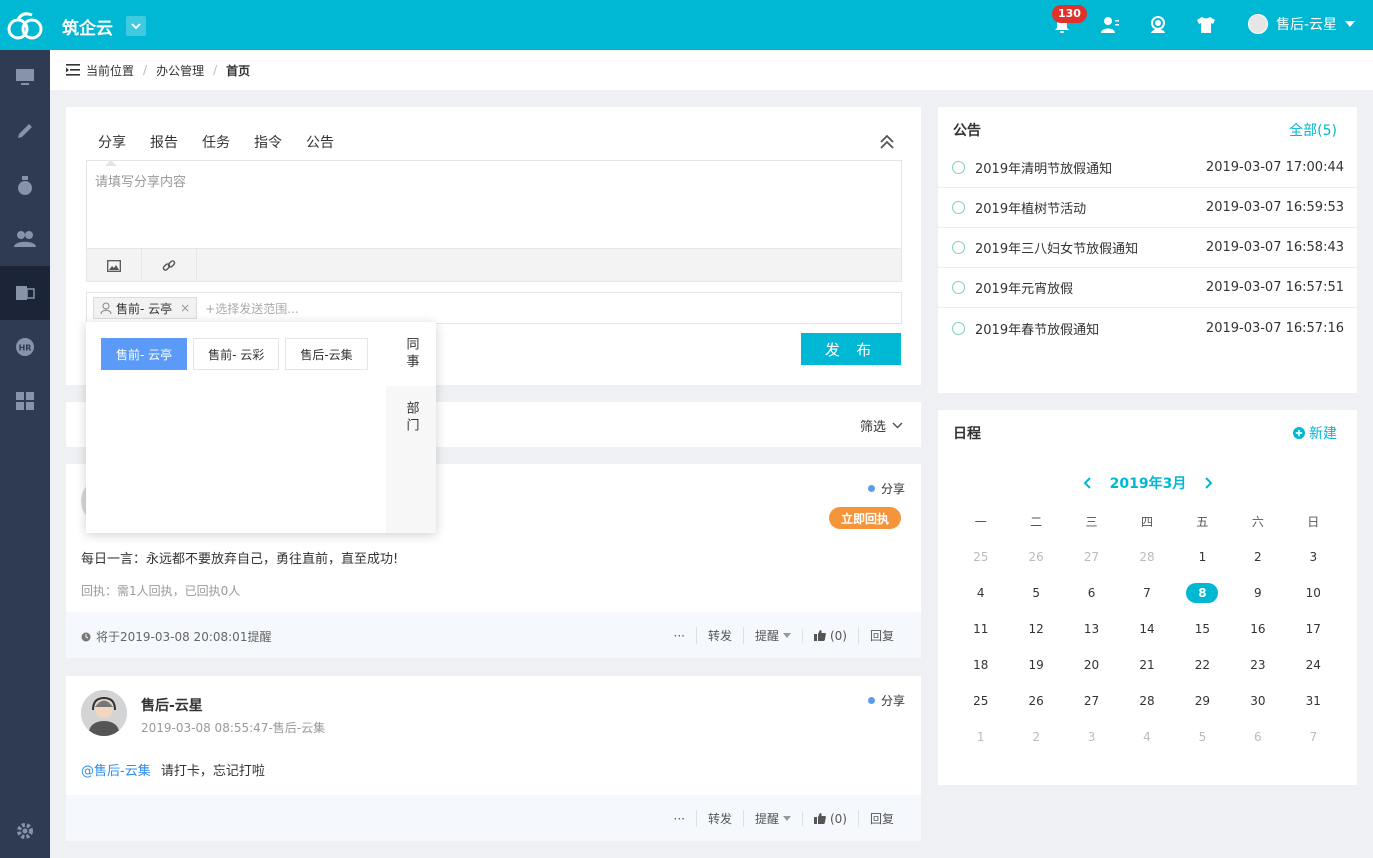 This screenshot has width=1373, height=858. Describe the element at coordinates (268, 142) in the screenshot. I see `tab-command: 指令` at that location.